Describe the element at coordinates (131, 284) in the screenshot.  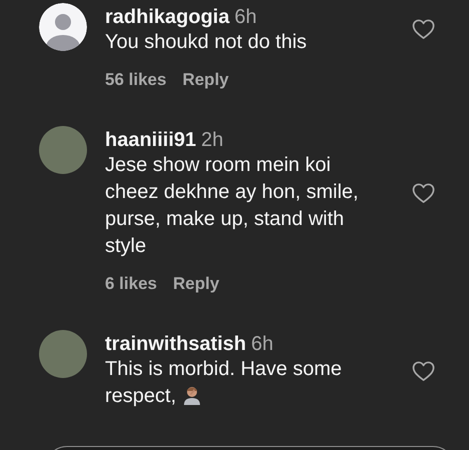
I see `likes-count: 6 likes` at that location.